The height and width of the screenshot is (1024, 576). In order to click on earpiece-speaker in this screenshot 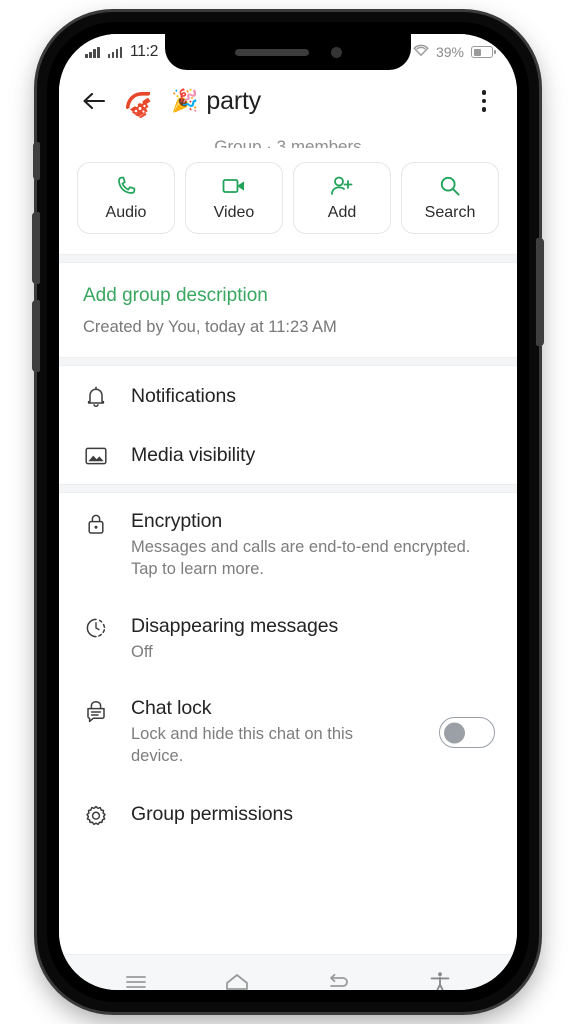, I will do `click(271, 52)`.